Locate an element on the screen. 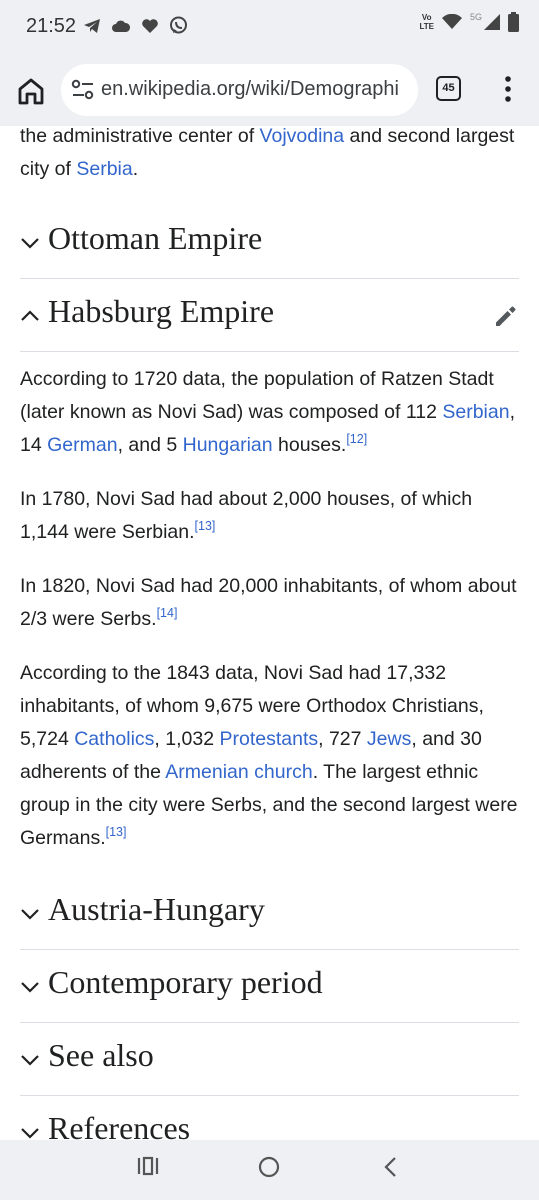 This screenshot has width=539, height=1200. section-habsburg-empire: Habsburg Empire is located at coordinates (269, 315).